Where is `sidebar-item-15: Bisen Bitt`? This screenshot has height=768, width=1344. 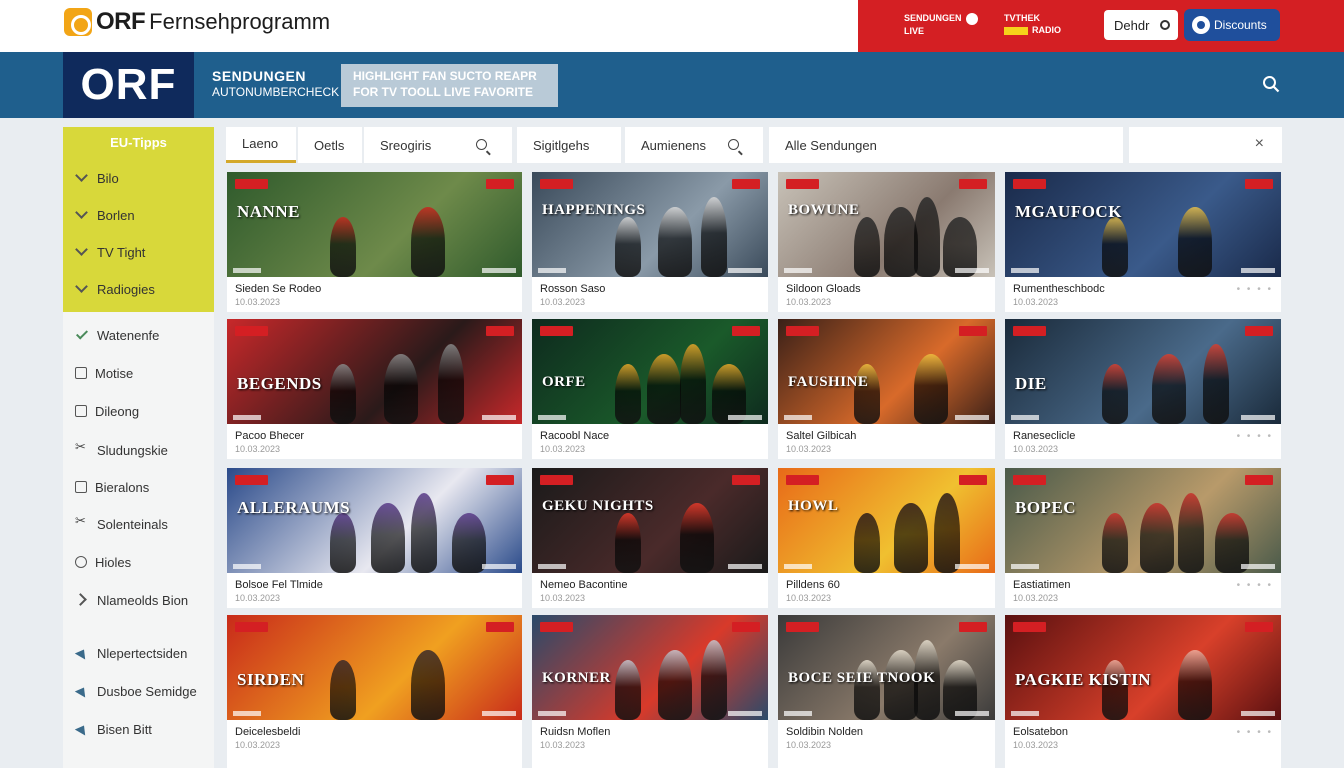
sidebar-item-15: Bisen Bitt is located at coordinates (113, 729).